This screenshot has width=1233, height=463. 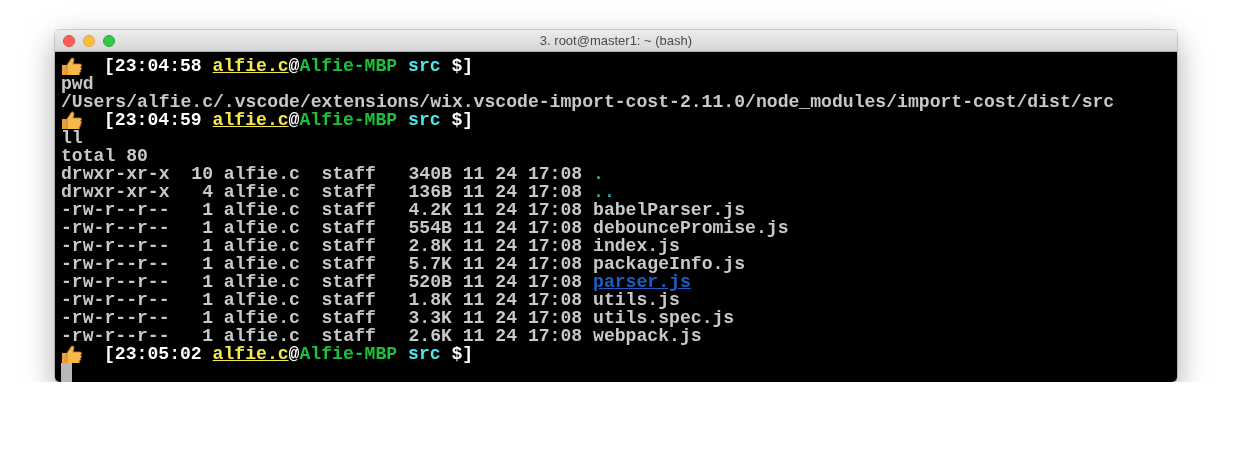 What do you see at coordinates (669, 210) in the screenshot?
I see `file-name: babelParser.js` at bounding box center [669, 210].